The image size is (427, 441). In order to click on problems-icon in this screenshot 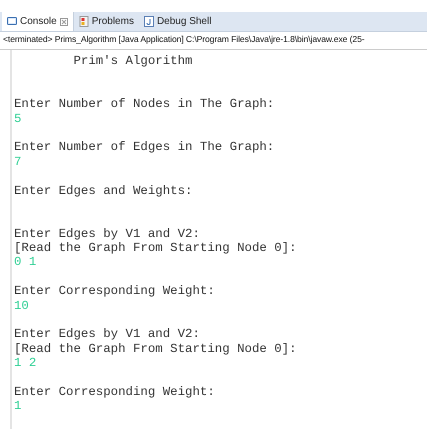, I will do `click(83, 21)`.